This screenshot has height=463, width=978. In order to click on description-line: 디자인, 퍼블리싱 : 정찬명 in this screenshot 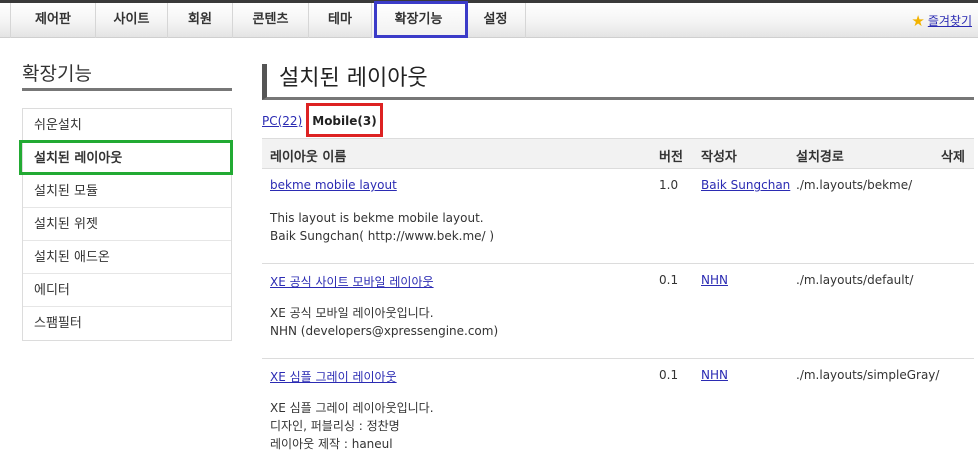, I will do `click(335, 426)`.